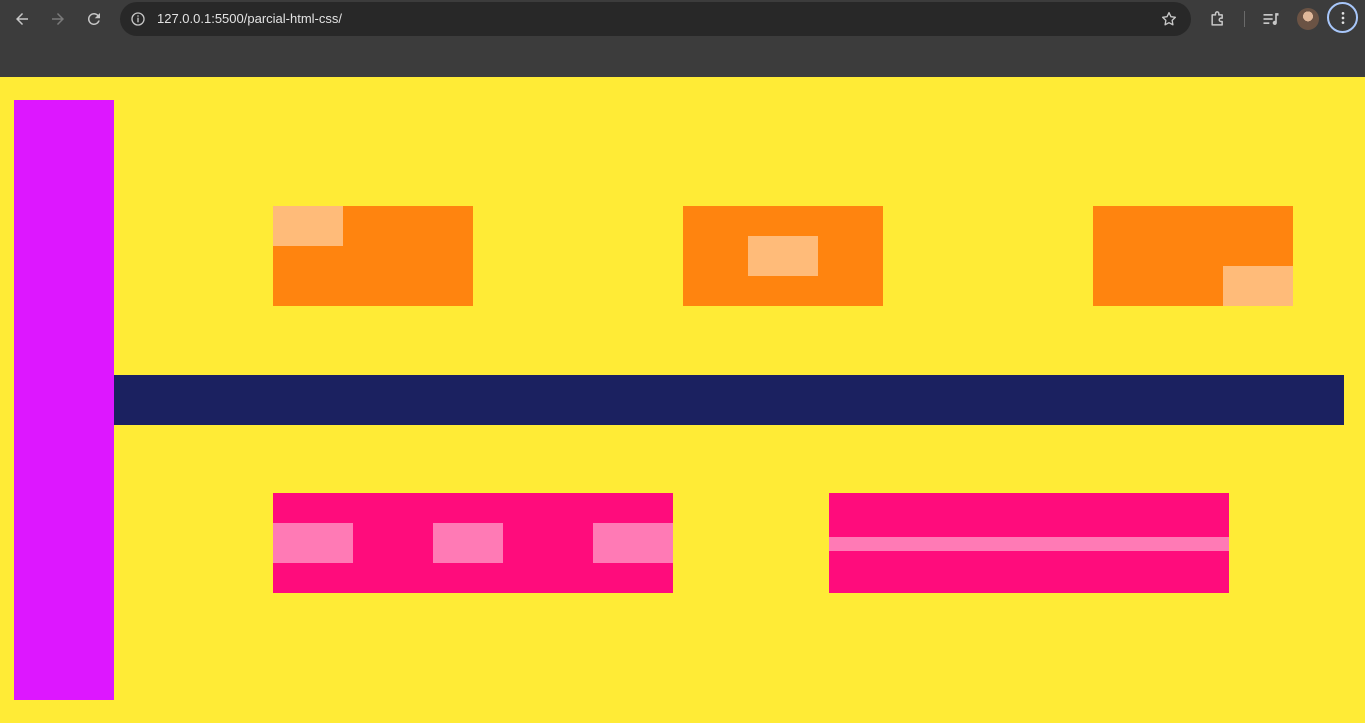  I want to click on bookmarks-bar, so click(682, 57).